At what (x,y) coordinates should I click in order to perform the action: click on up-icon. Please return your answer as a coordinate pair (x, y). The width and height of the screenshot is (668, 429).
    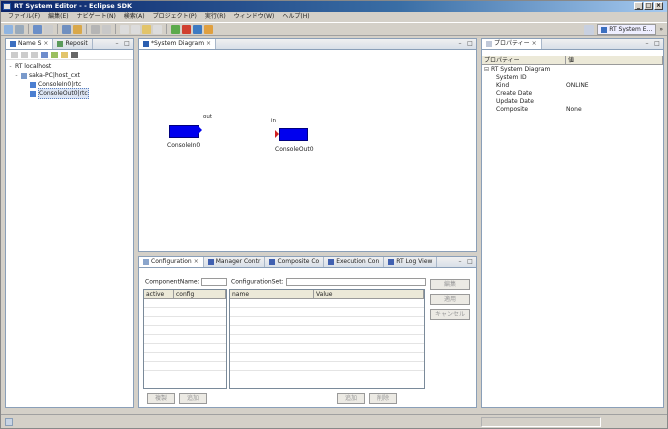
    Looking at the image, I should click on (34, 54).